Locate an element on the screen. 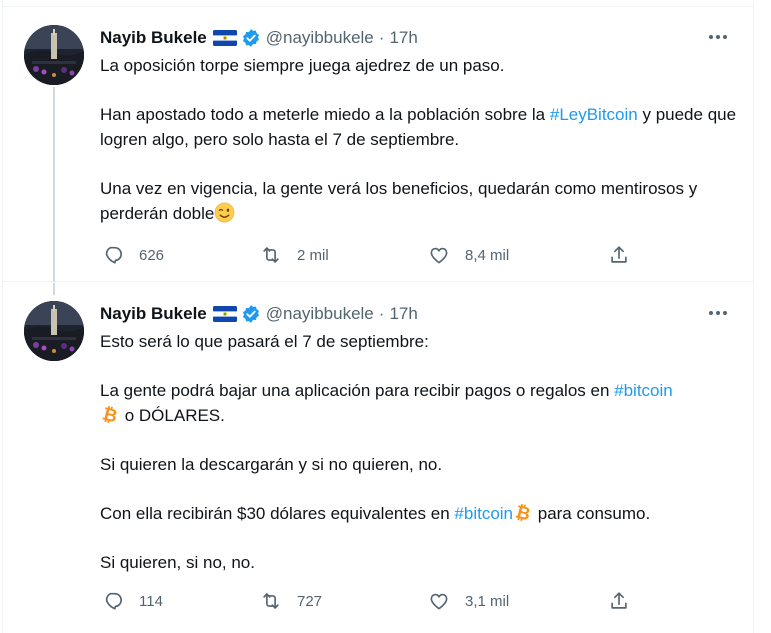  tweet-actions: 114 727 3,1 mil is located at coordinates (370, 601).